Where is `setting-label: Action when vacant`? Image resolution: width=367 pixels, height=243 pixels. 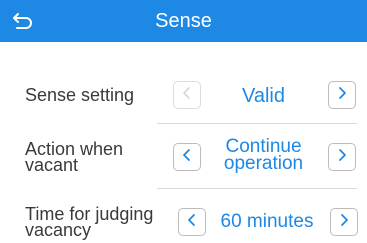
setting-label: Action when vacant is located at coordinates (74, 157).